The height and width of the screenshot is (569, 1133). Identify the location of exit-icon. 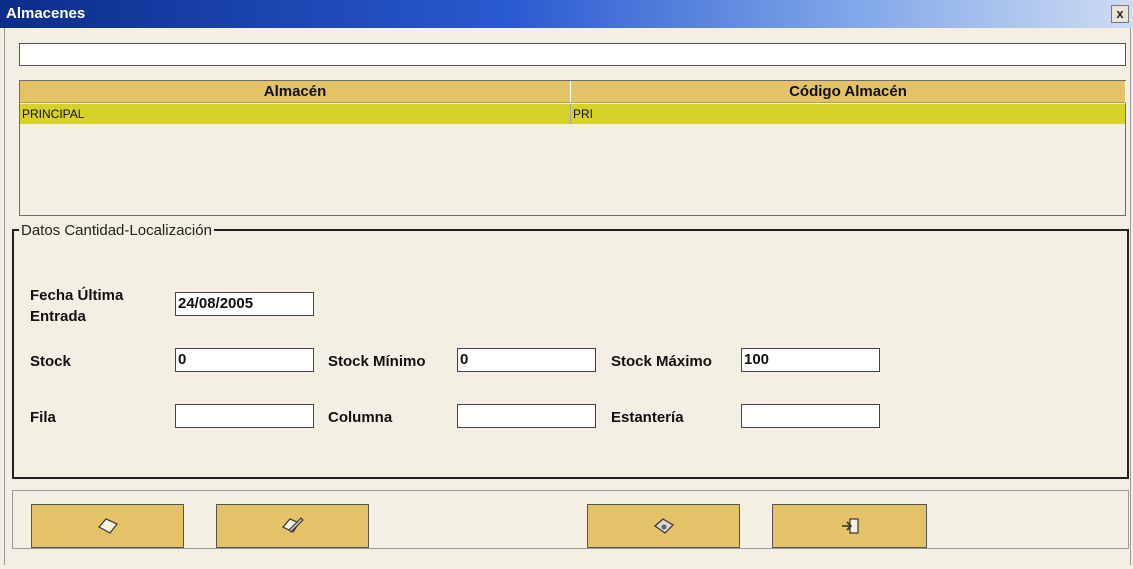
(850, 526).